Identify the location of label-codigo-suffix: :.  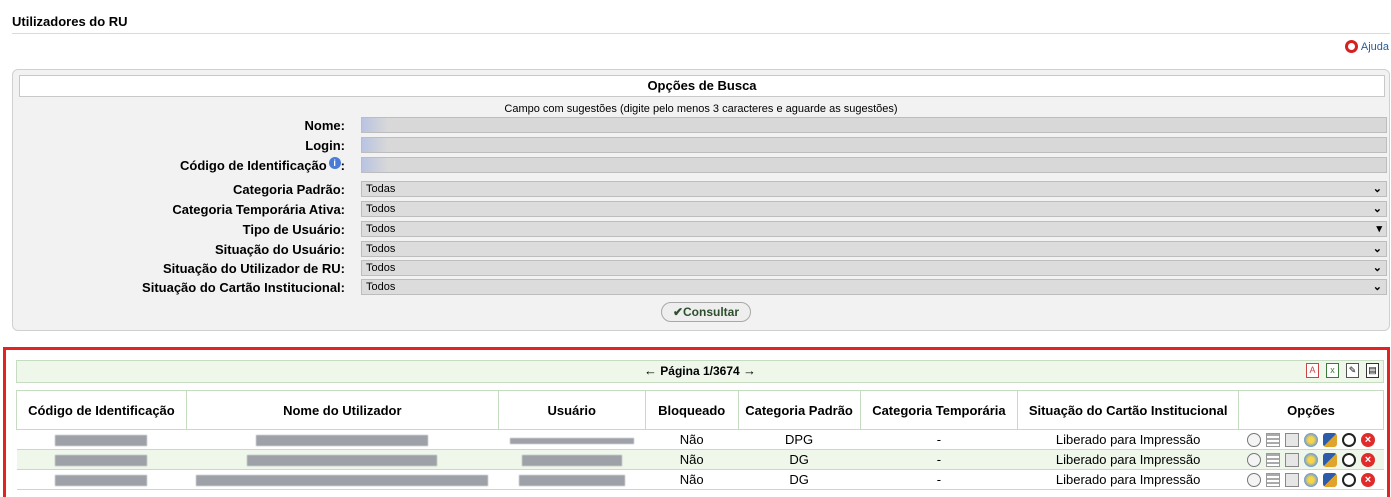
(342, 165).